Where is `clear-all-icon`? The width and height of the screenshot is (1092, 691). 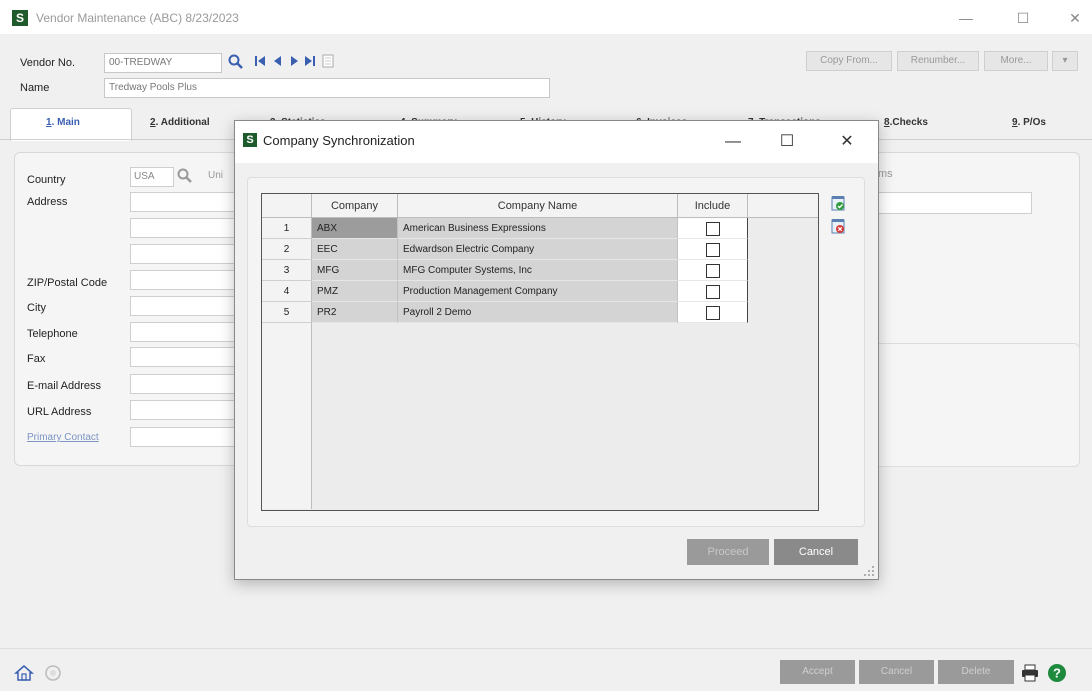 clear-all-icon is located at coordinates (838, 227).